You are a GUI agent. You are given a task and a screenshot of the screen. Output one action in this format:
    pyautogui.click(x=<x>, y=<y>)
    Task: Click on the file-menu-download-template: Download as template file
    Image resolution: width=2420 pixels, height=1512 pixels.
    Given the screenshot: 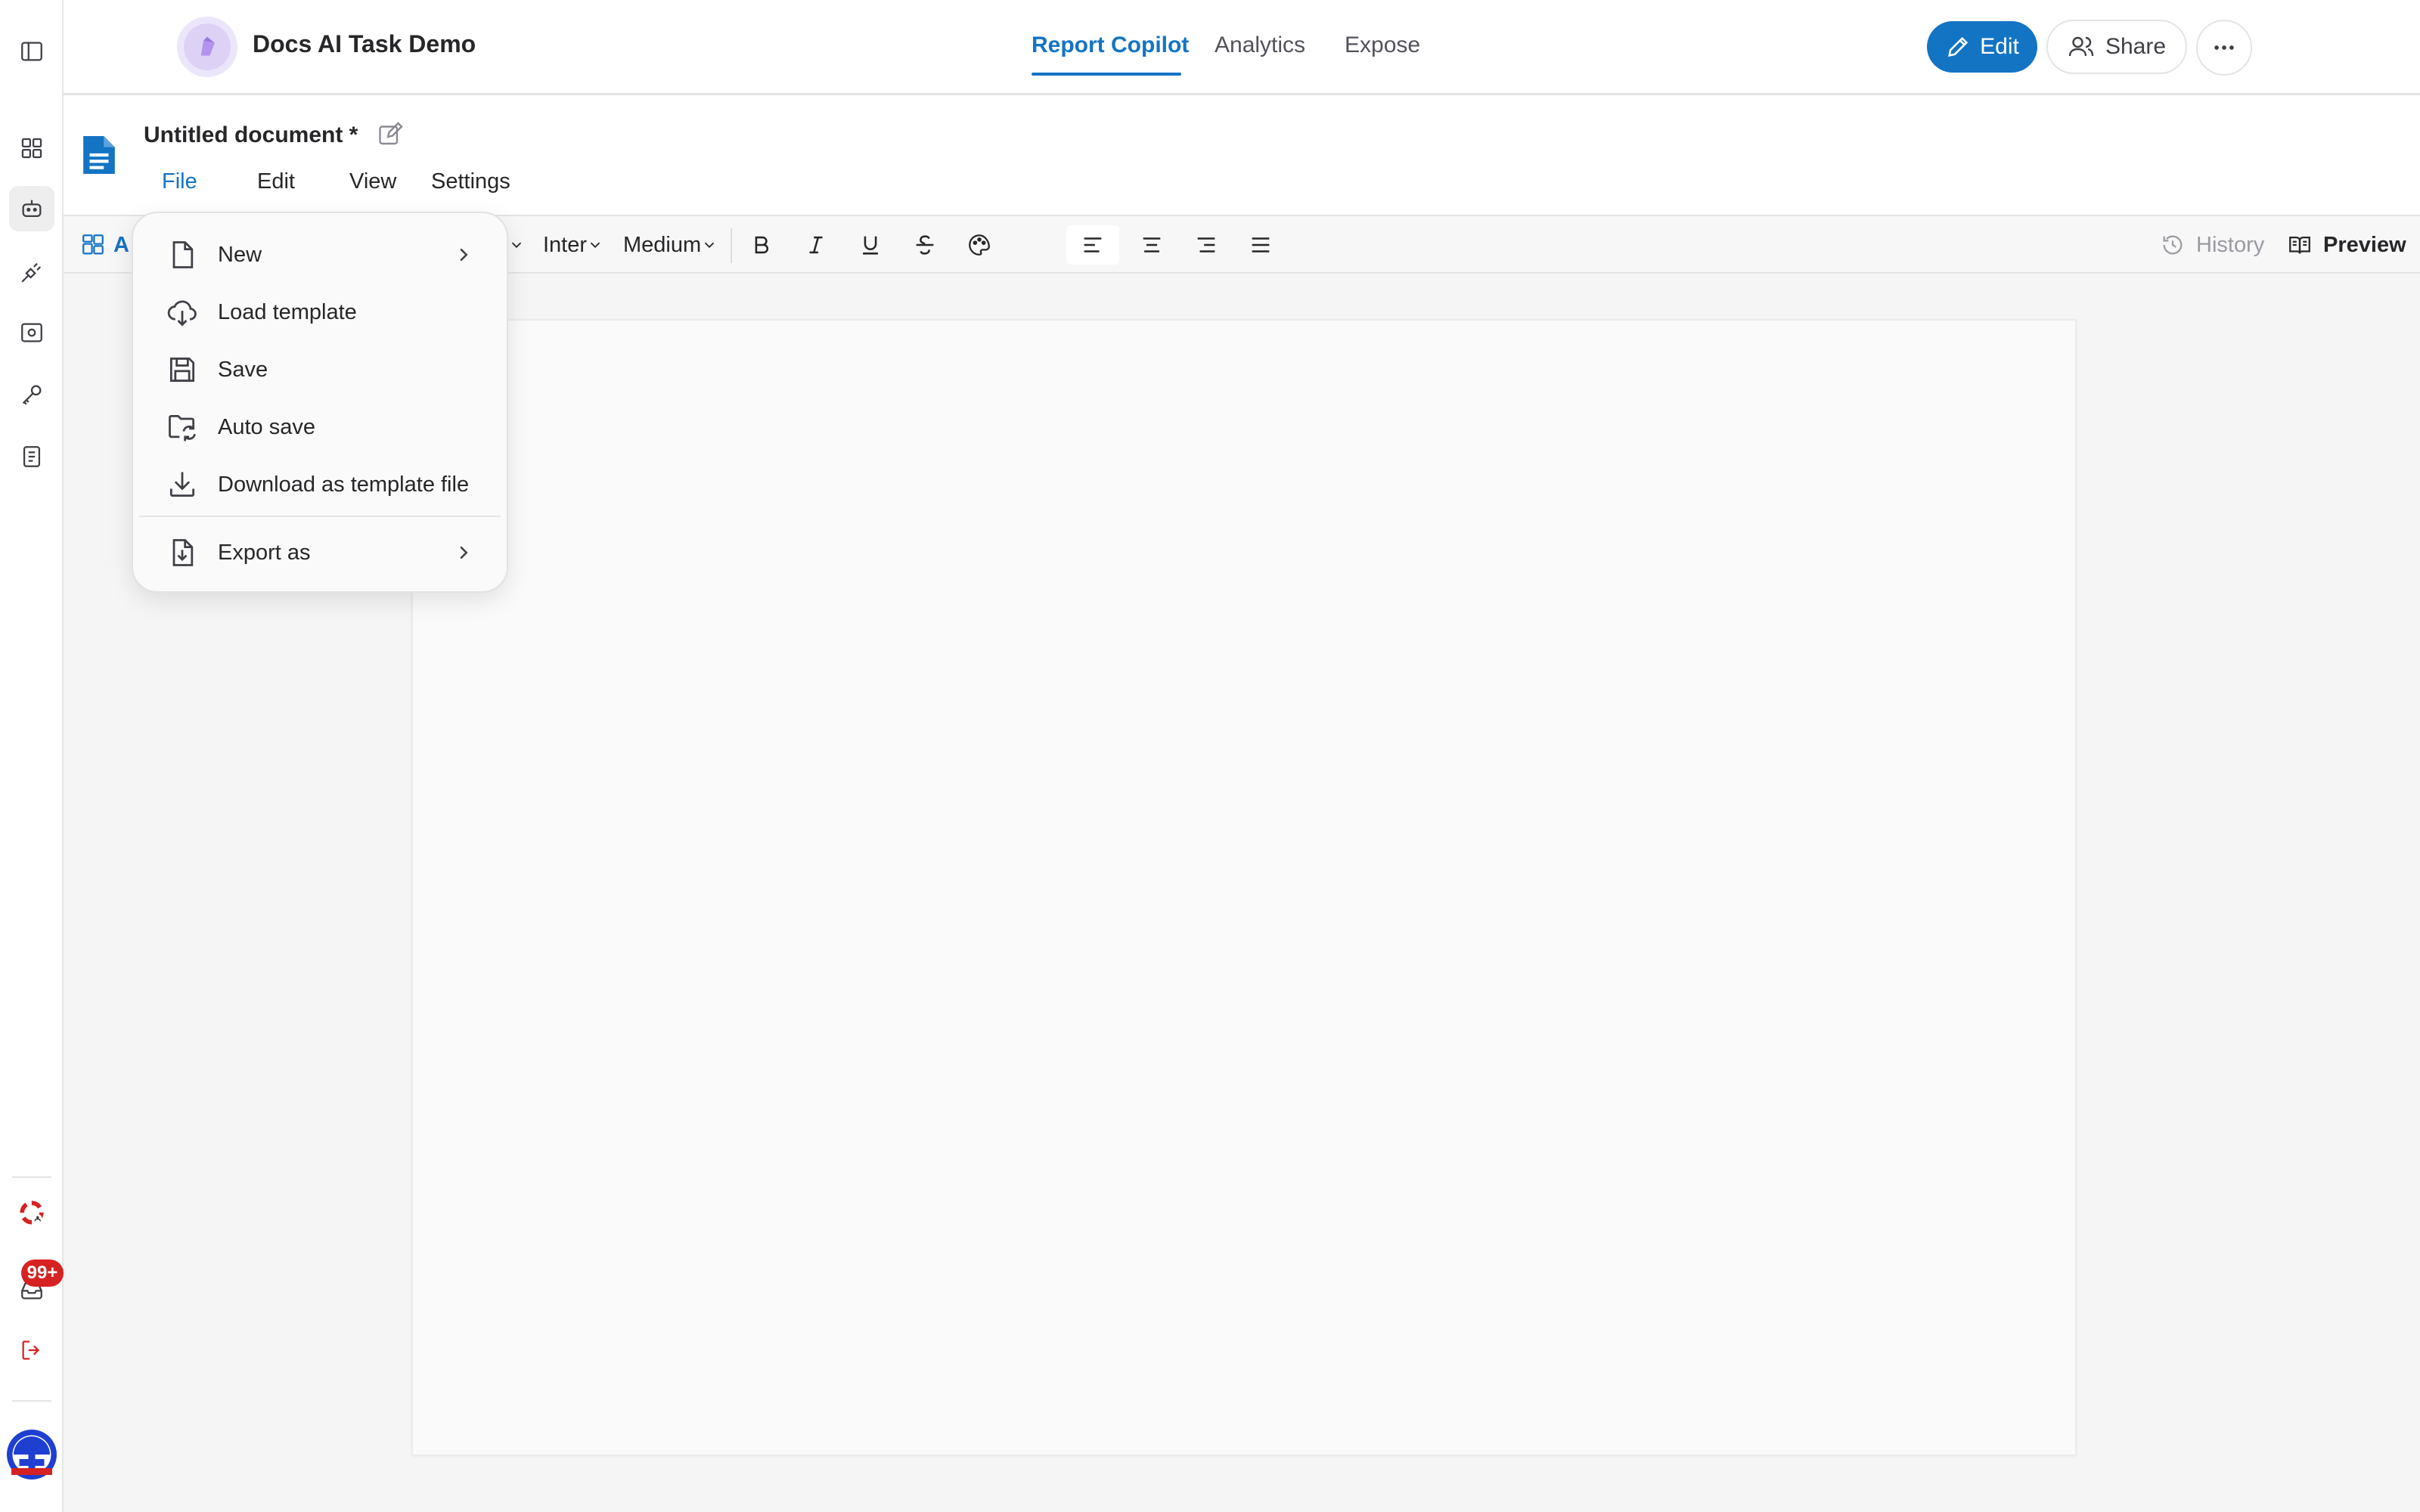 What is the action you would take?
    pyautogui.click(x=322, y=484)
    